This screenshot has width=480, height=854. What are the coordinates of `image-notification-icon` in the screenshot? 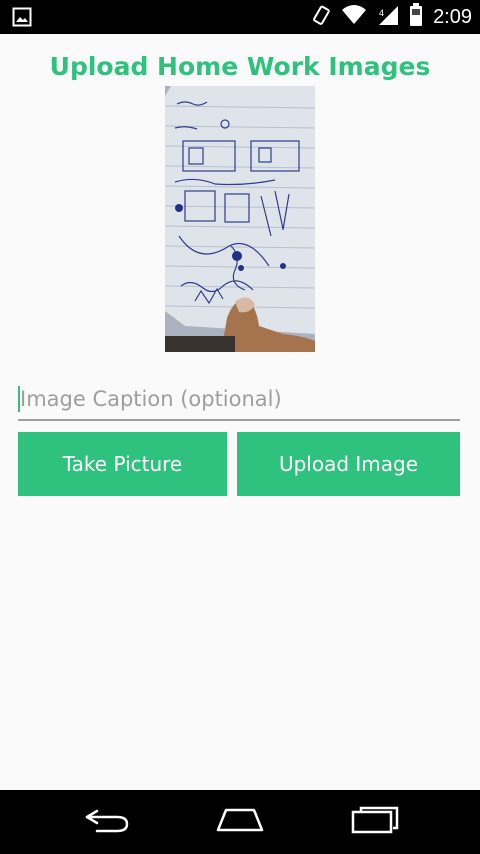 It's located at (22, 17).